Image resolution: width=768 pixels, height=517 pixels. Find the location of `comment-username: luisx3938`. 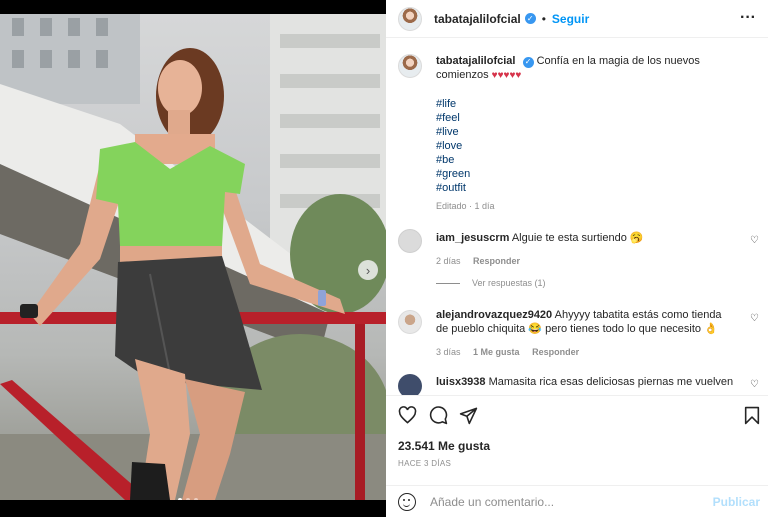

comment-username: luisx3938 is located at coordinates (461, 382).